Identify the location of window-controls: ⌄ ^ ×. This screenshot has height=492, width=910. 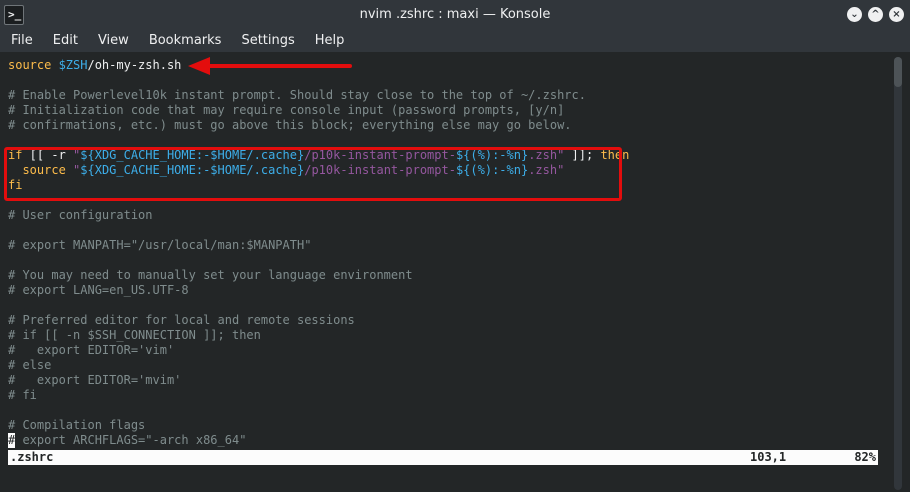
(875, 14).